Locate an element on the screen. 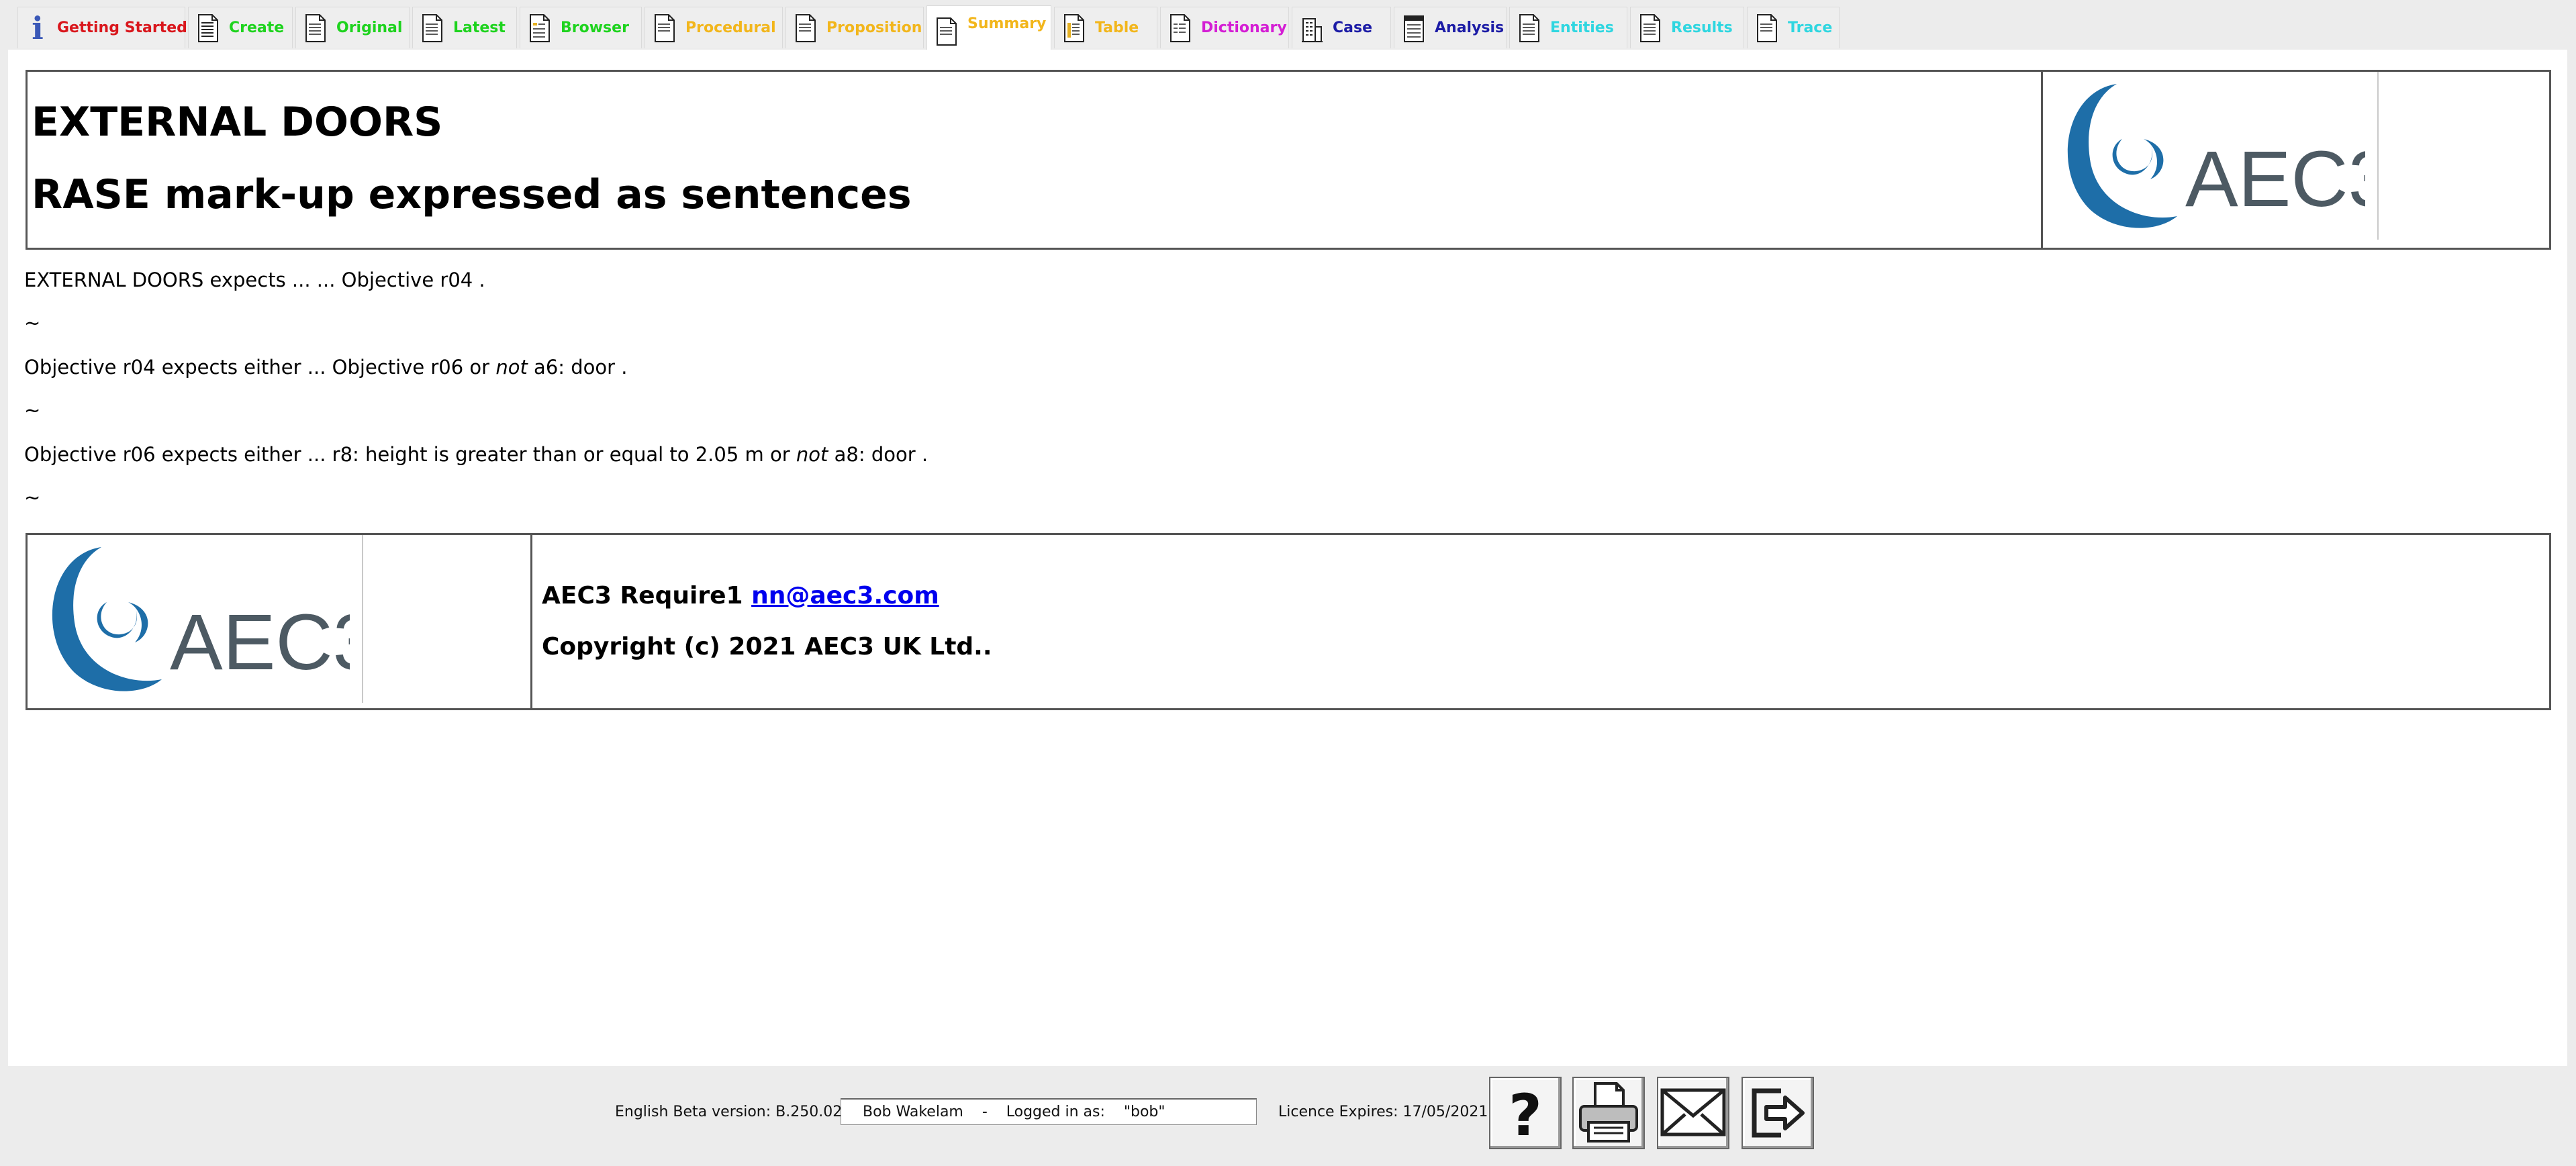 The height and width of the screenshot is (1166, 2576). sentence-3-tail: a8: door . is located at coordinates (878, 454).